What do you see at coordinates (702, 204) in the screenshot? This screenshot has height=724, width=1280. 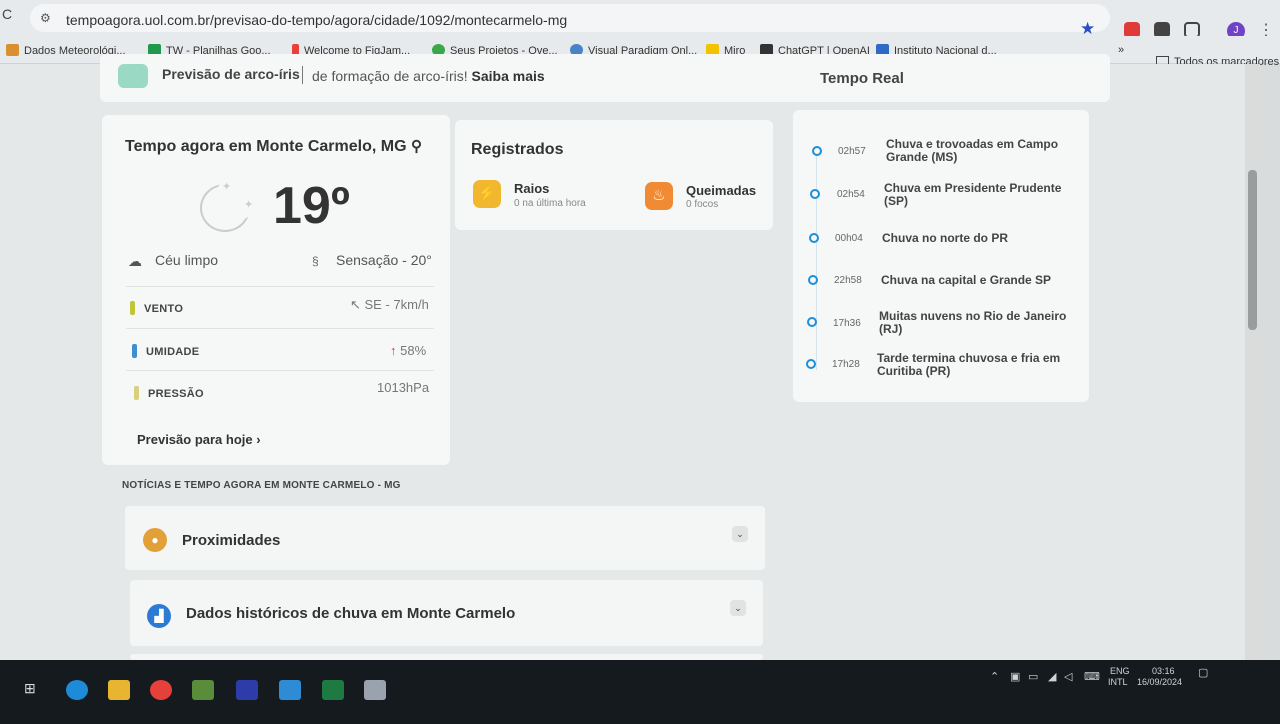 I see `queimadas-count: 0 focos` at bounding box center [702, 204].